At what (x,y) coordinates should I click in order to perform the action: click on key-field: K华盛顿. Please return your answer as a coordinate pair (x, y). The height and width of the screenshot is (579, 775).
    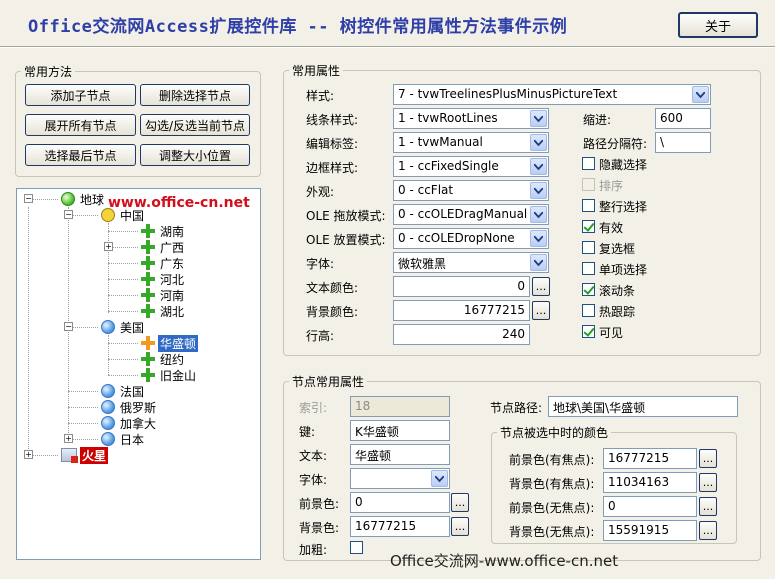
    Looking at the image, I should click on (400, 430).